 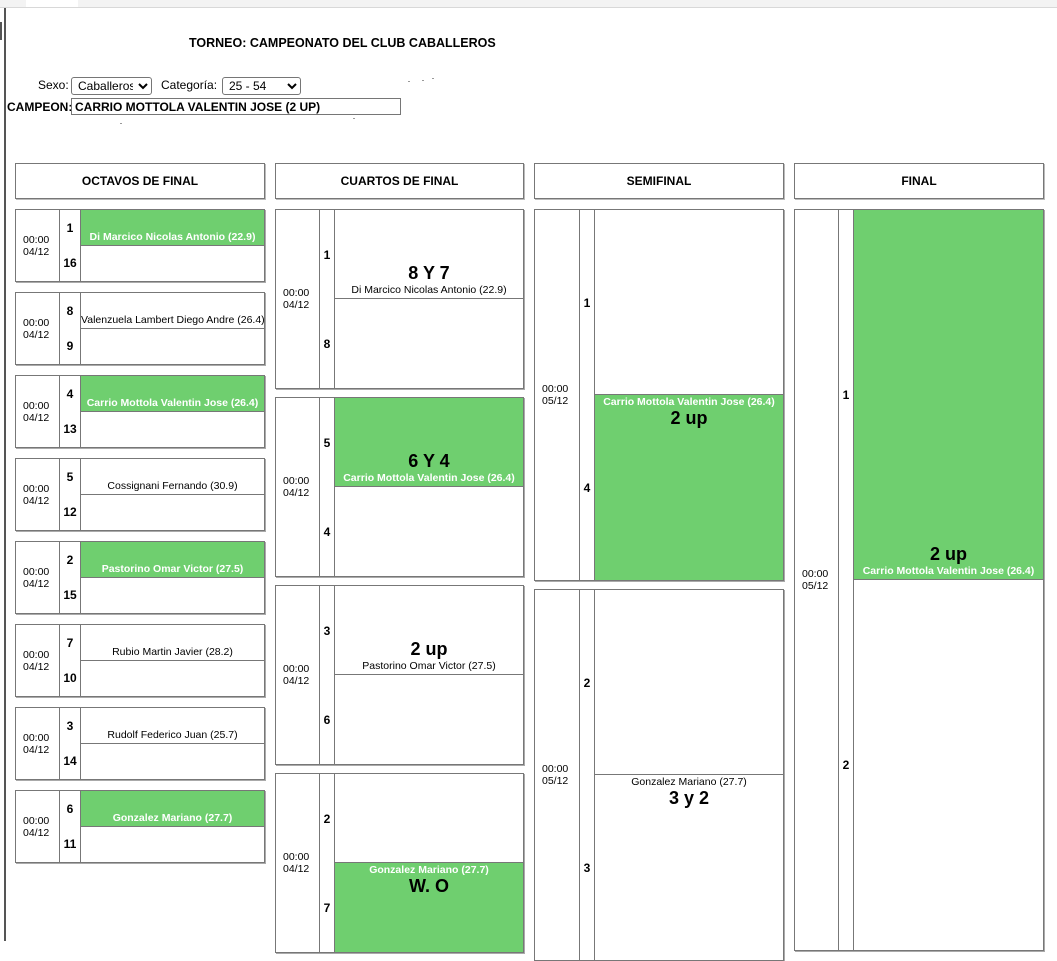 I want to click on sexo-select: Caballeros, so click(x=111, y=86).